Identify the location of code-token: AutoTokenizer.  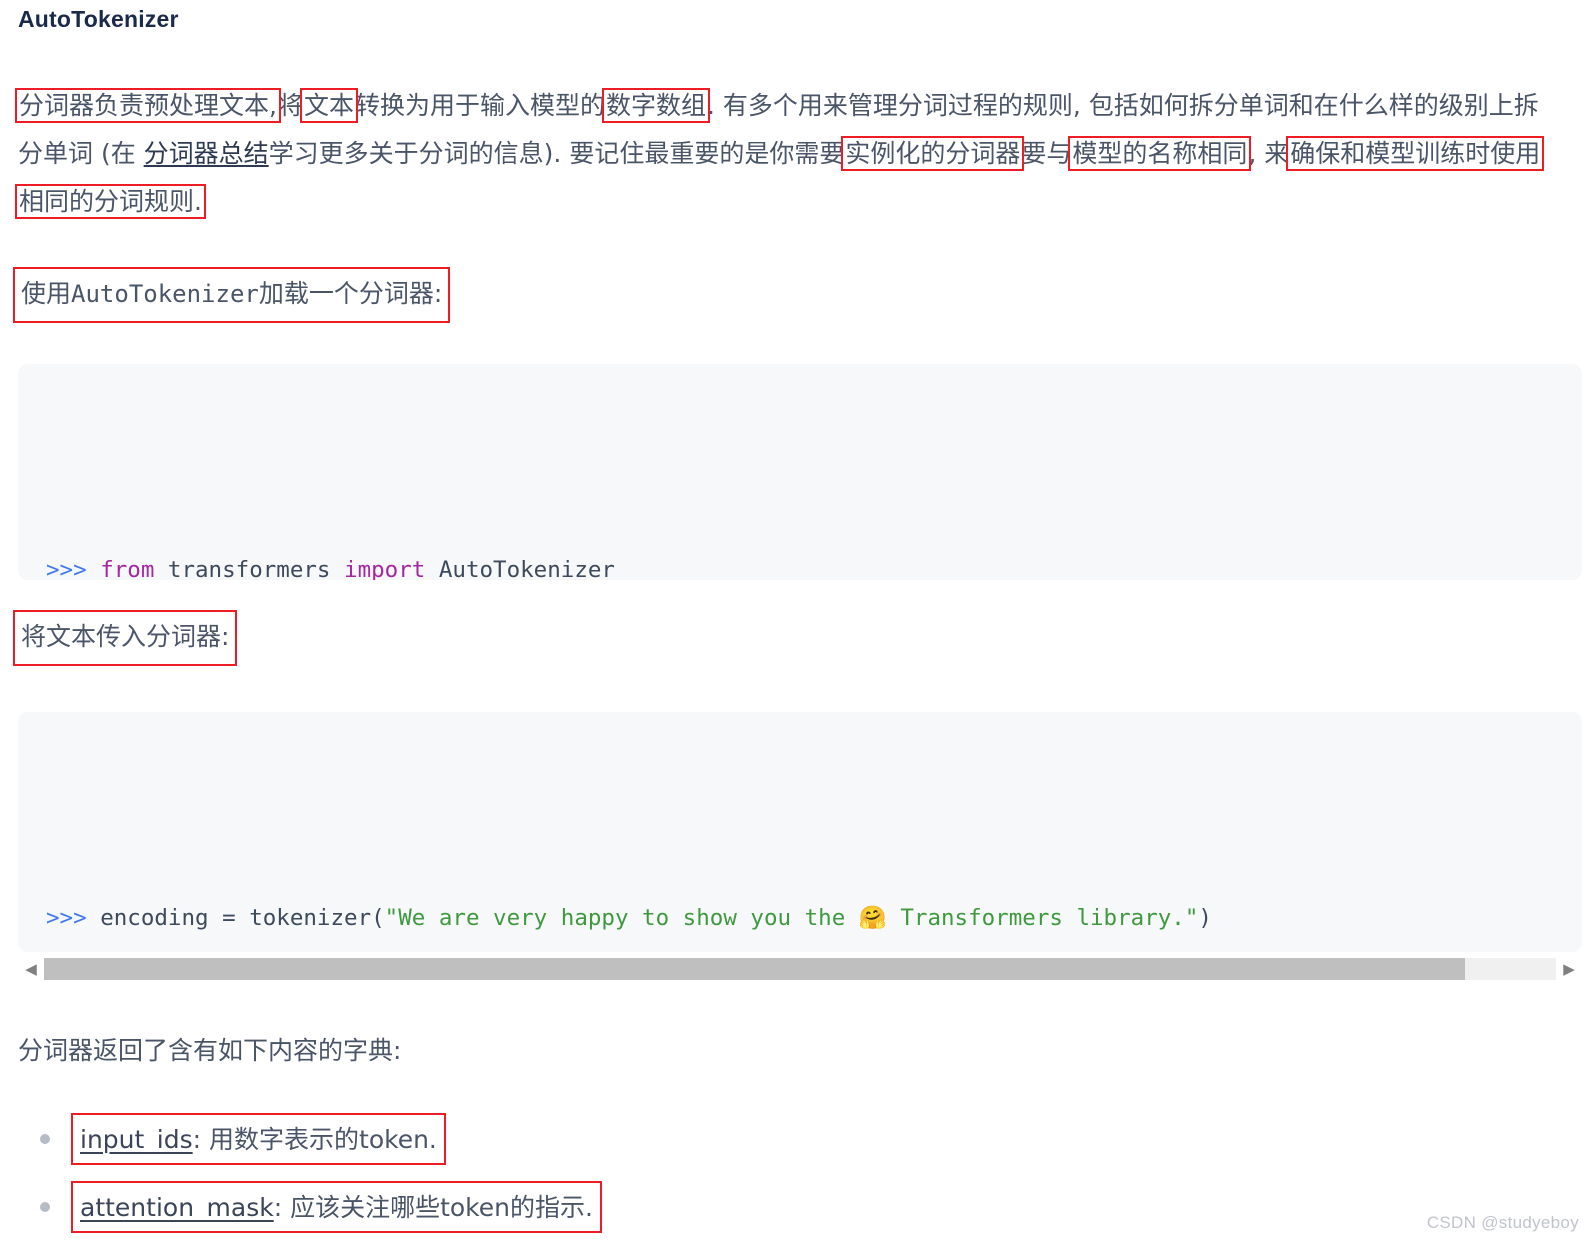
(520, 568).